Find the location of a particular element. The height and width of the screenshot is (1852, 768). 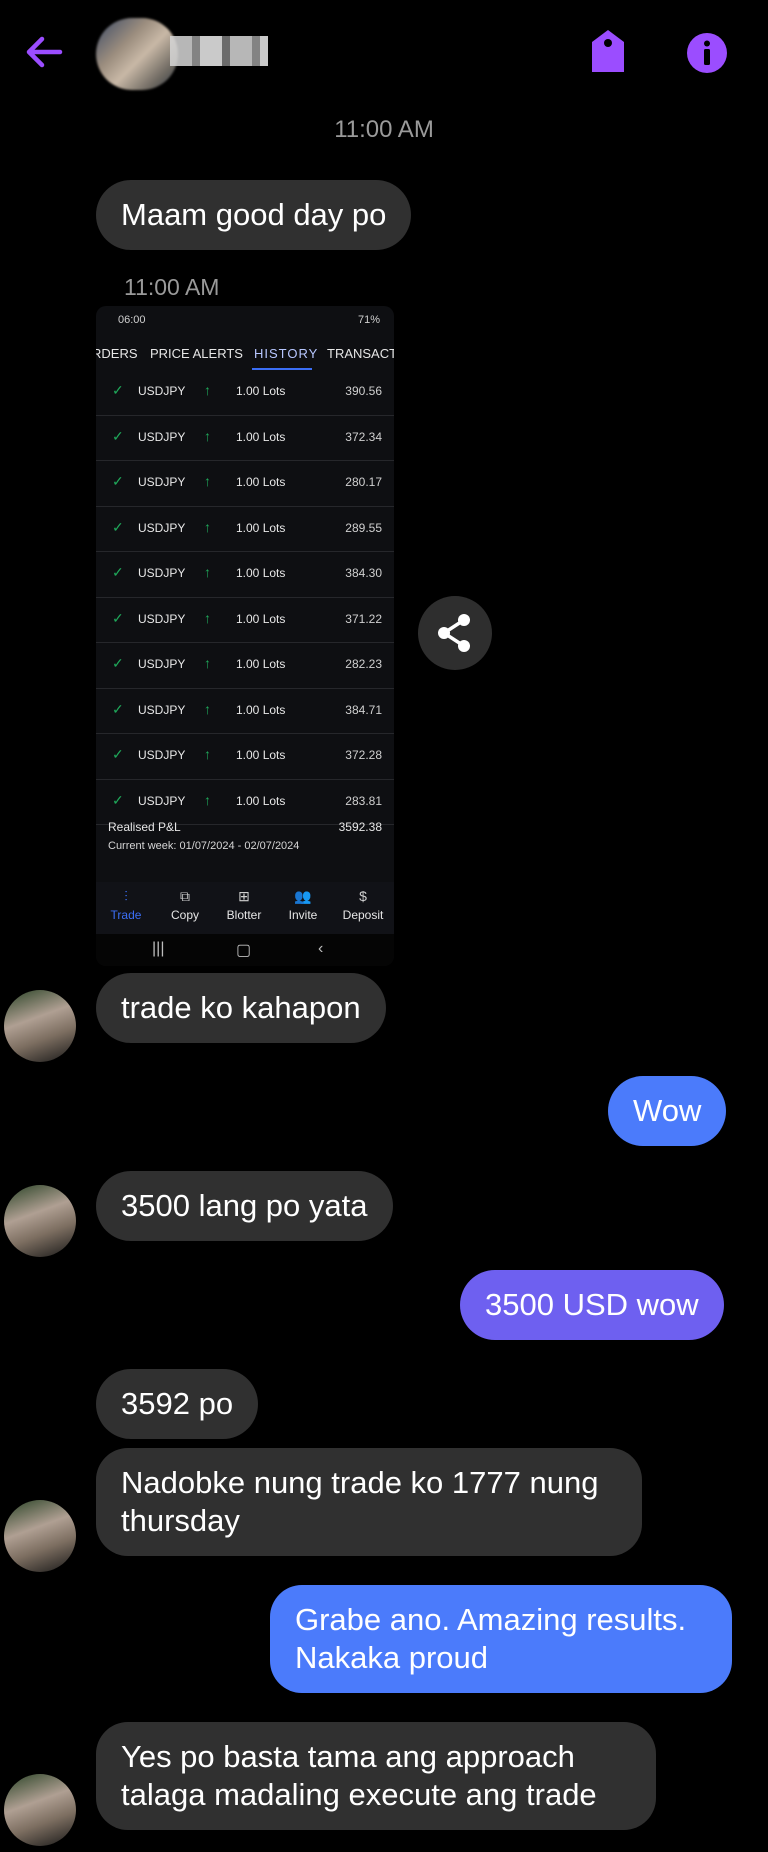

trade-pnl: 372.34 is located at coordinates (363, 436).